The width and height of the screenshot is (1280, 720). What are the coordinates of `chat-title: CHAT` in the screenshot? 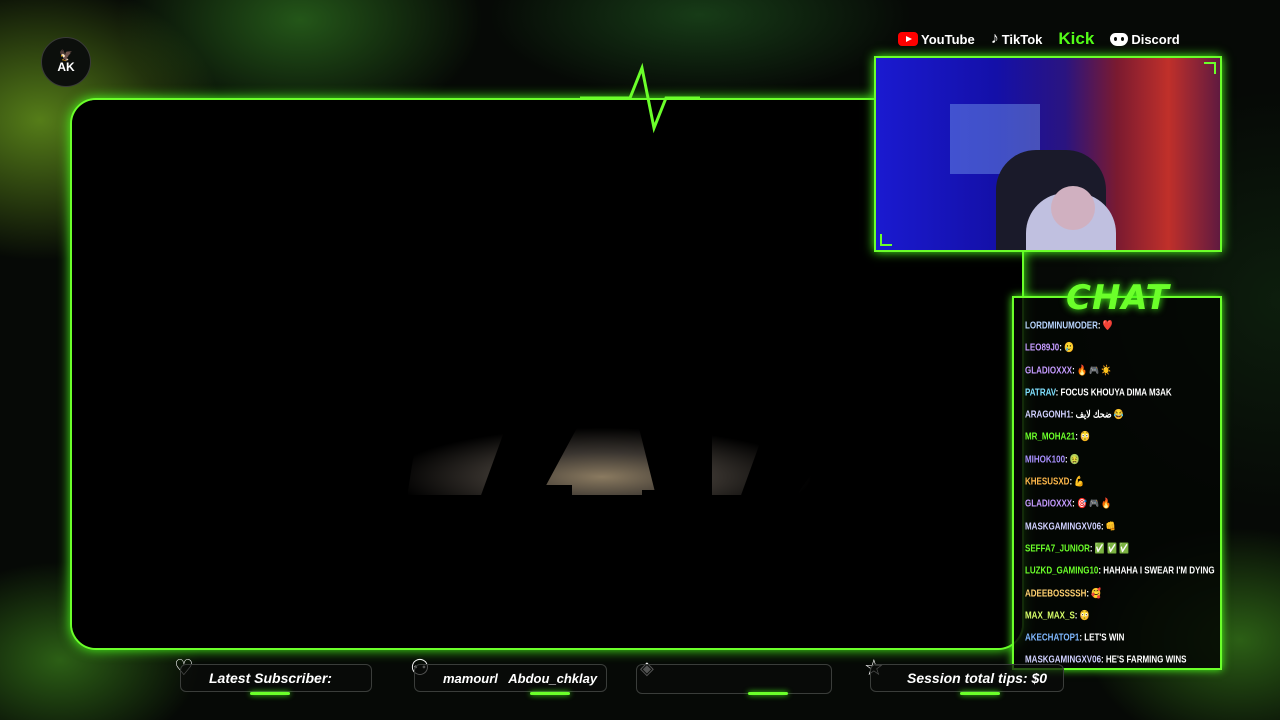 It's located at (1118, 298).